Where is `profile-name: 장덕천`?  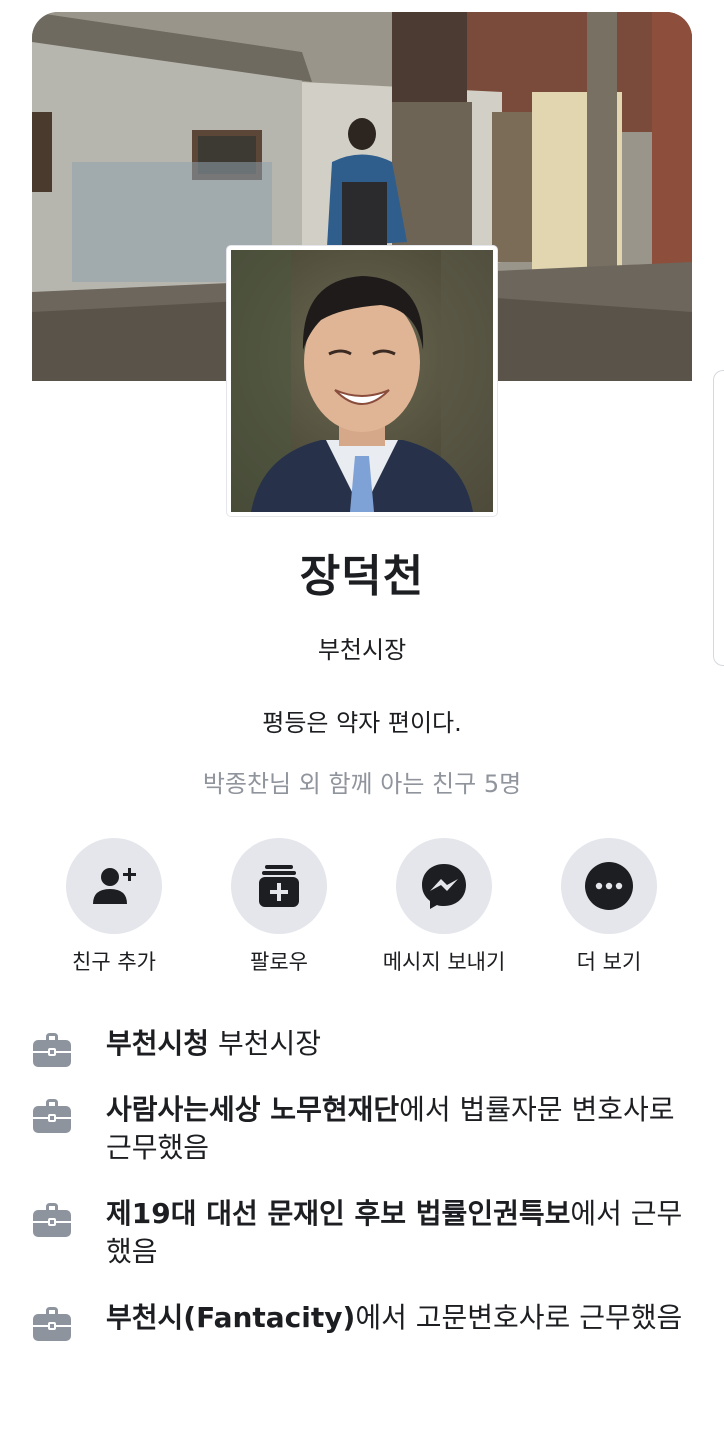 profile-name: 장덕천 is located at coordinates (362, 576).